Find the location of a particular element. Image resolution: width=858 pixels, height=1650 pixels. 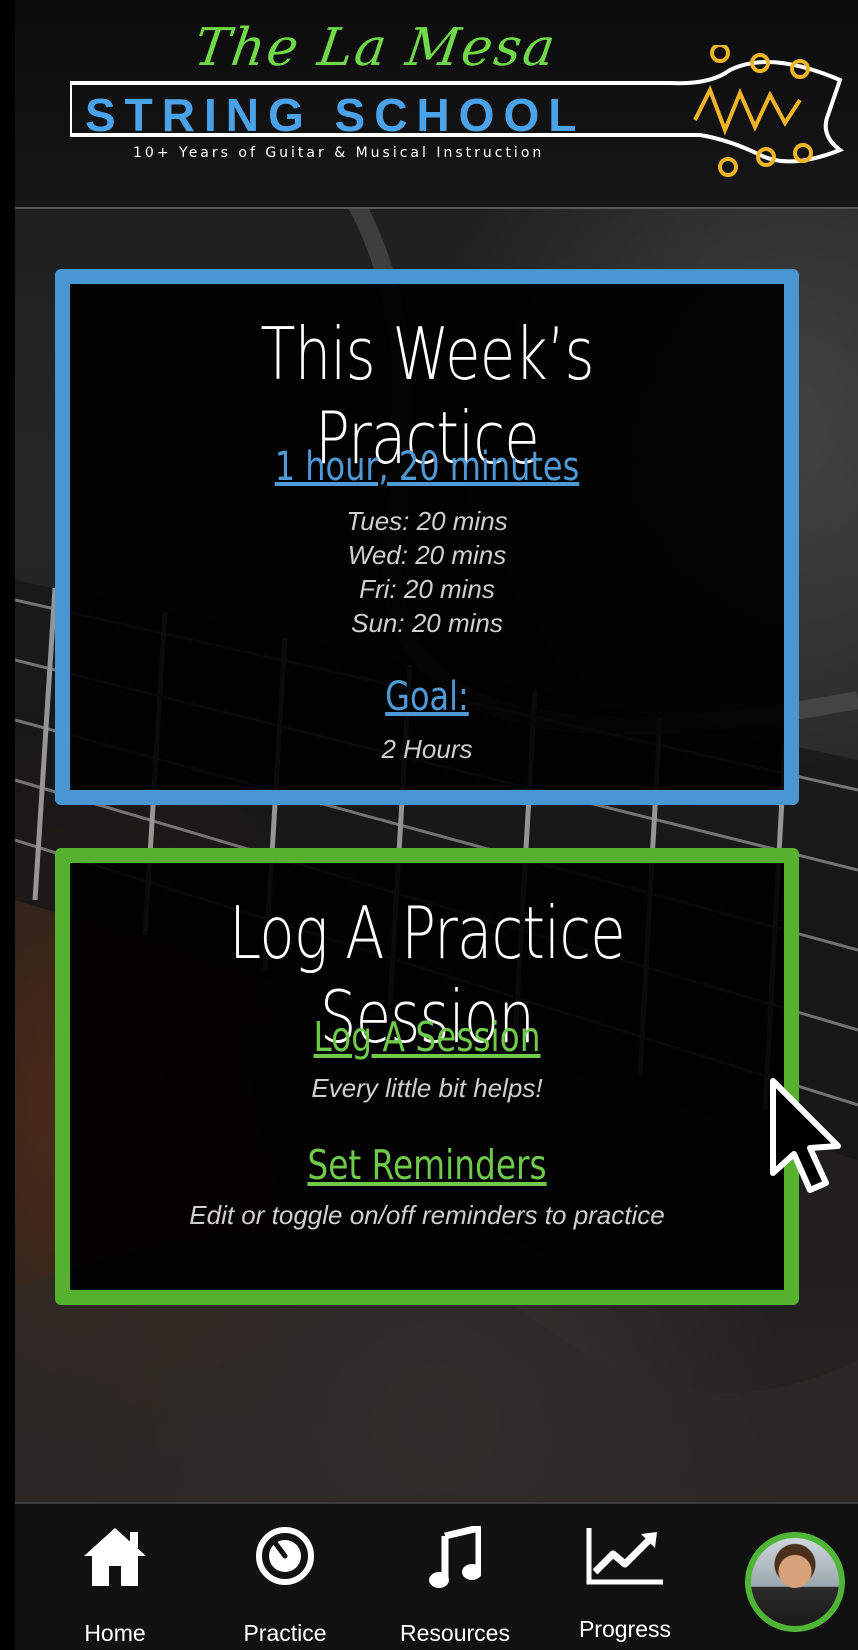

tab-home: Home is located at coordinates (115, 1577).